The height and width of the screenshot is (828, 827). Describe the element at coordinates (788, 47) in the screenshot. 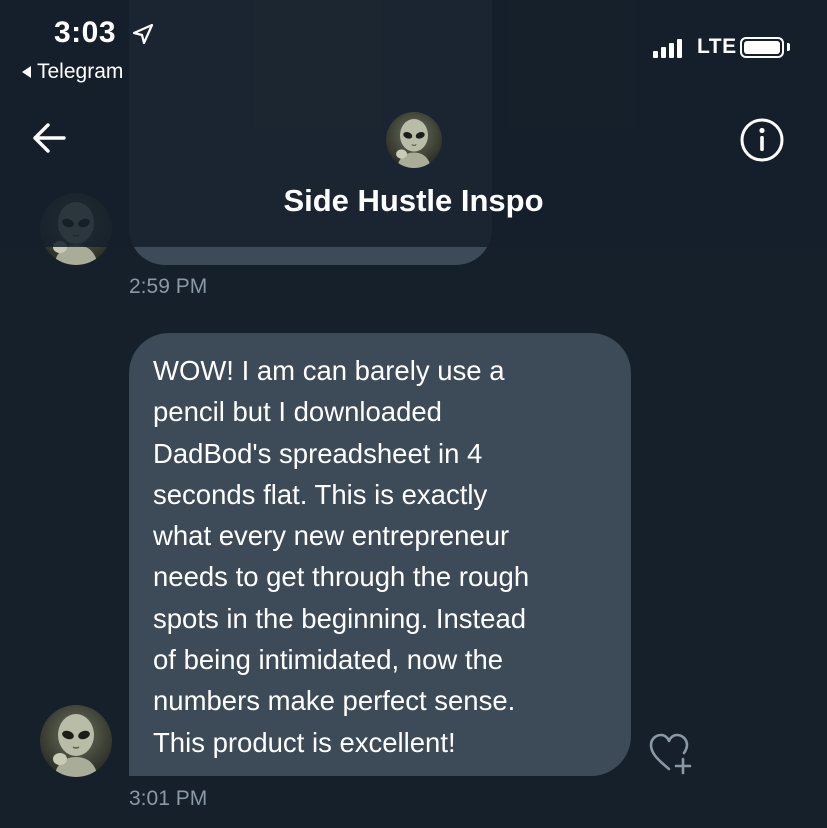

I see `battery-tip` at that location.